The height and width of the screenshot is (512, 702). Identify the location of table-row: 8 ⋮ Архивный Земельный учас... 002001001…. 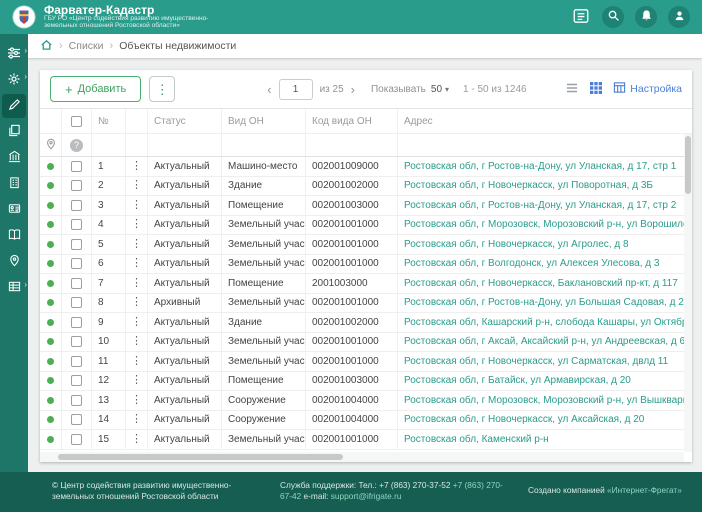
(366, 303).